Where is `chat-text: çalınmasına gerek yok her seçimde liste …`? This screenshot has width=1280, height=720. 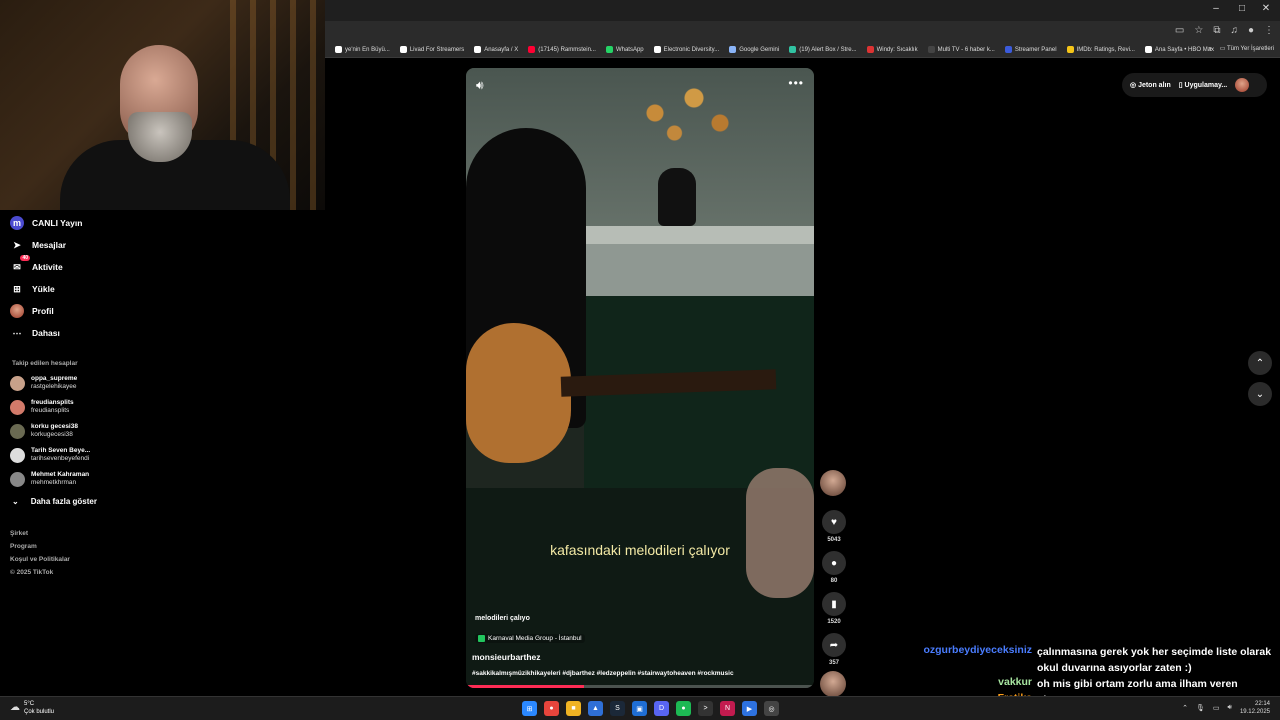
chat-text: çalınmasına gerek yok her seçimde liste … is located at coordinates (1154, 660).